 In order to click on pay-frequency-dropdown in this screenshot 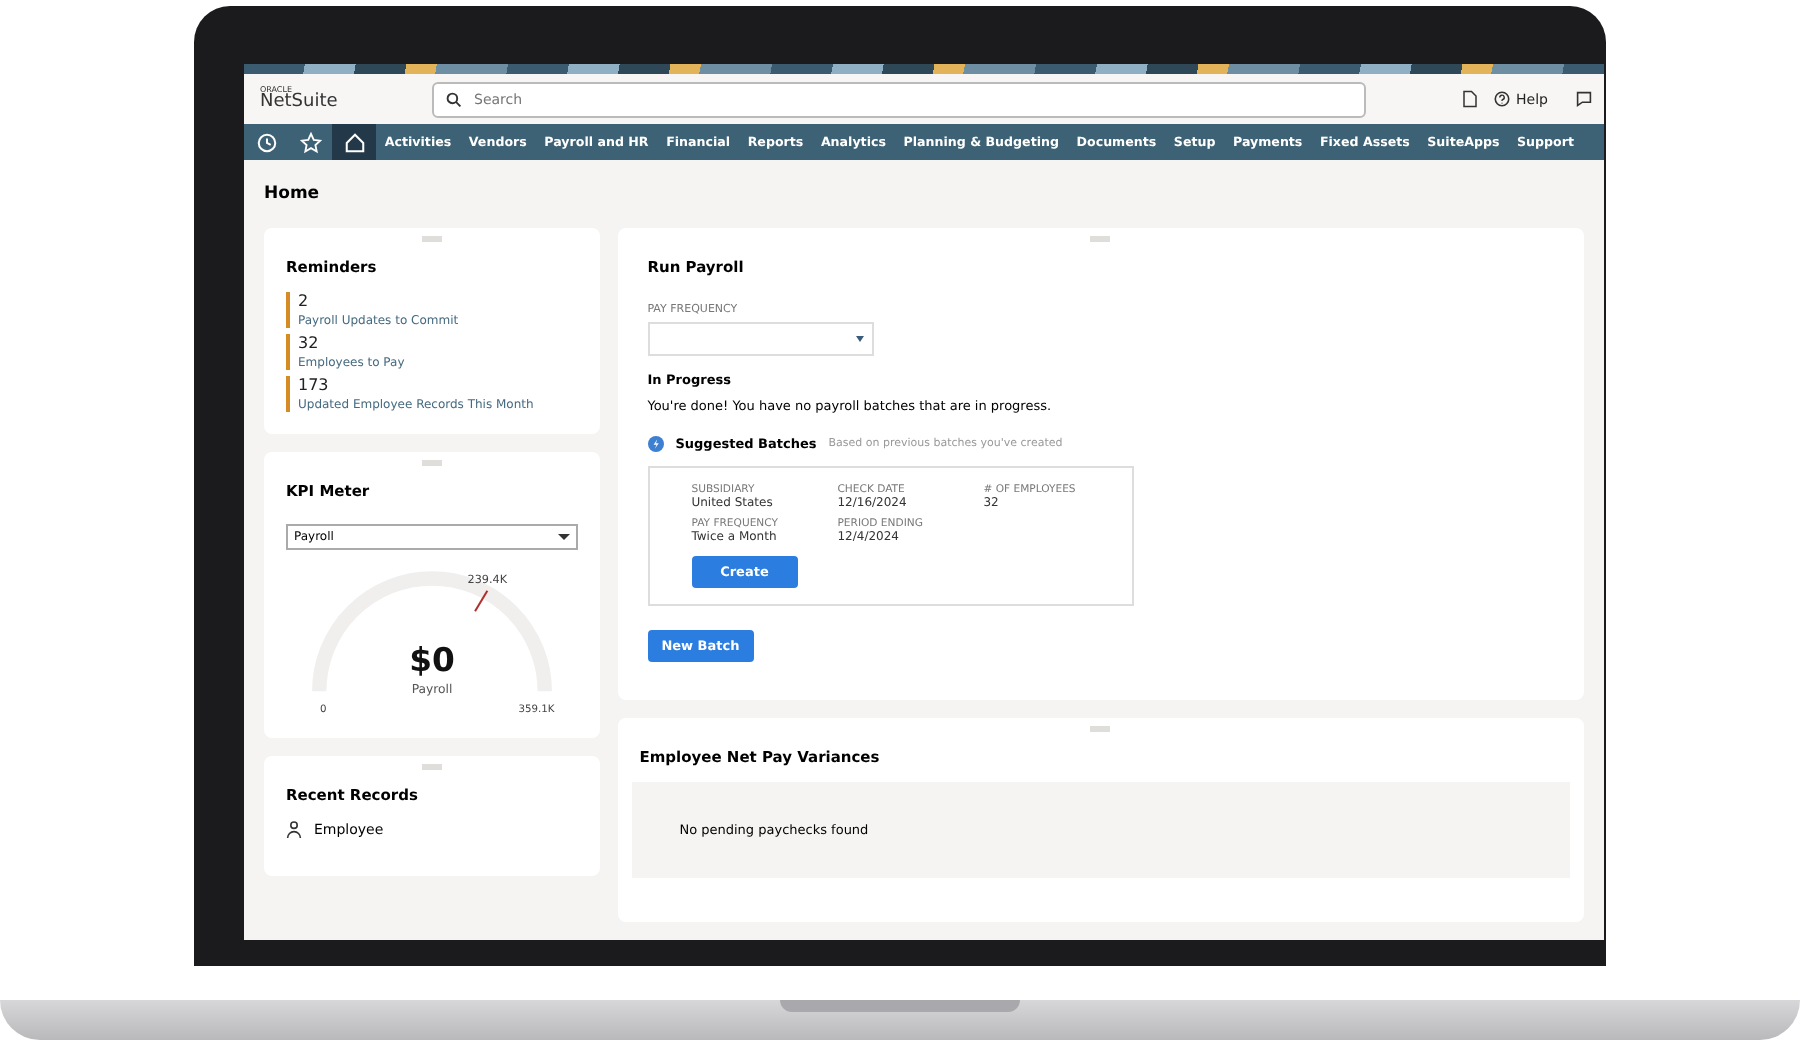, I will do `click(760, 339)`.